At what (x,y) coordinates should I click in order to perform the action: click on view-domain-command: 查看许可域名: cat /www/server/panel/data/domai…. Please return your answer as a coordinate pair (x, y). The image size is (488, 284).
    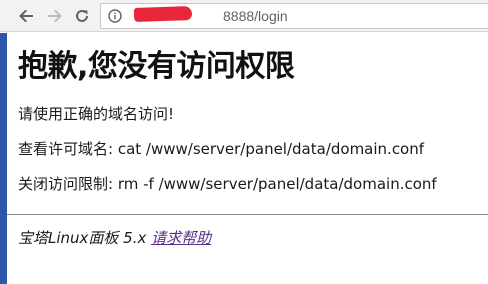
    Looking at the image, I should click on (221, 149).